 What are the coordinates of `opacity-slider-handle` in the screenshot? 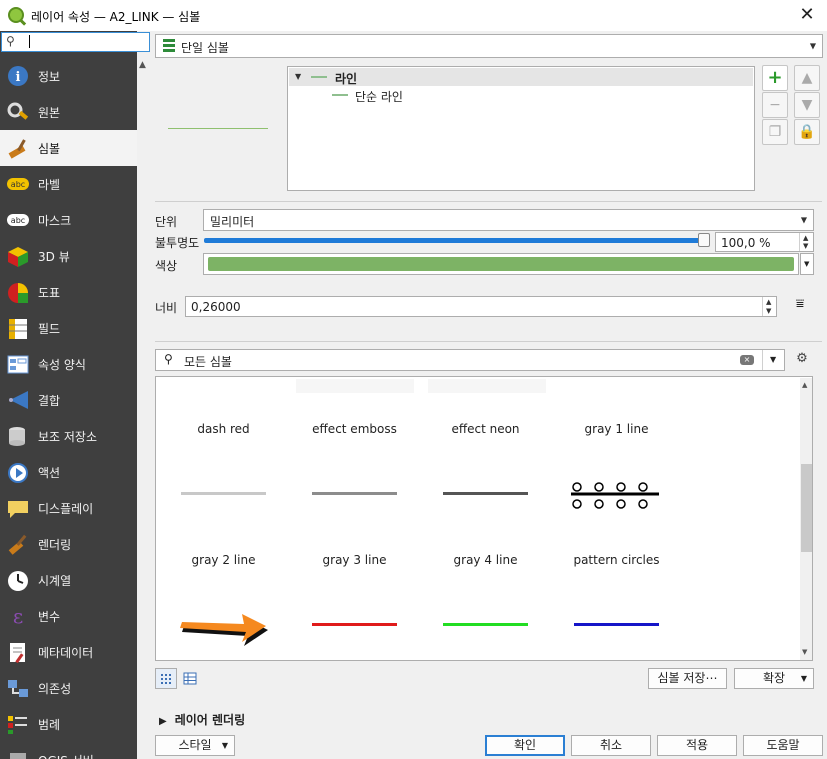 It's located at (704, 240).